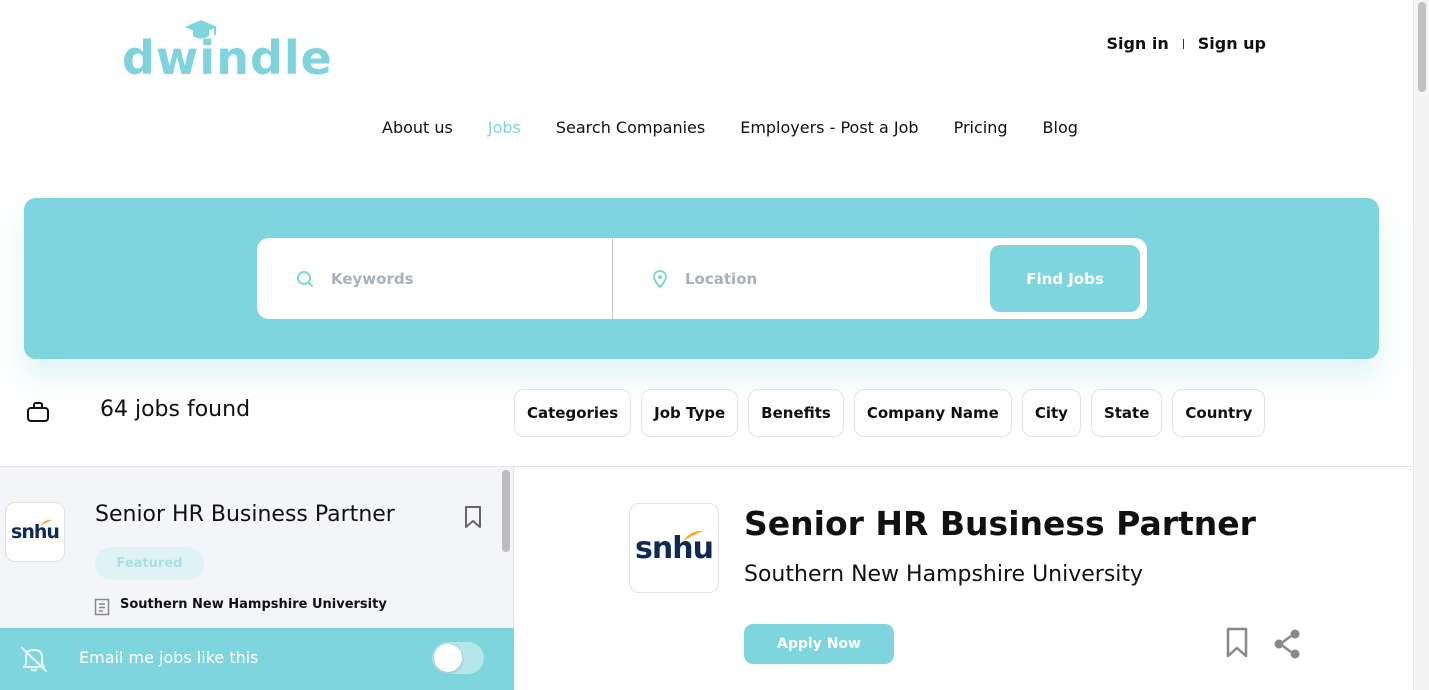  I want to click on detail-logo-text: snhu, so click(674, 548).